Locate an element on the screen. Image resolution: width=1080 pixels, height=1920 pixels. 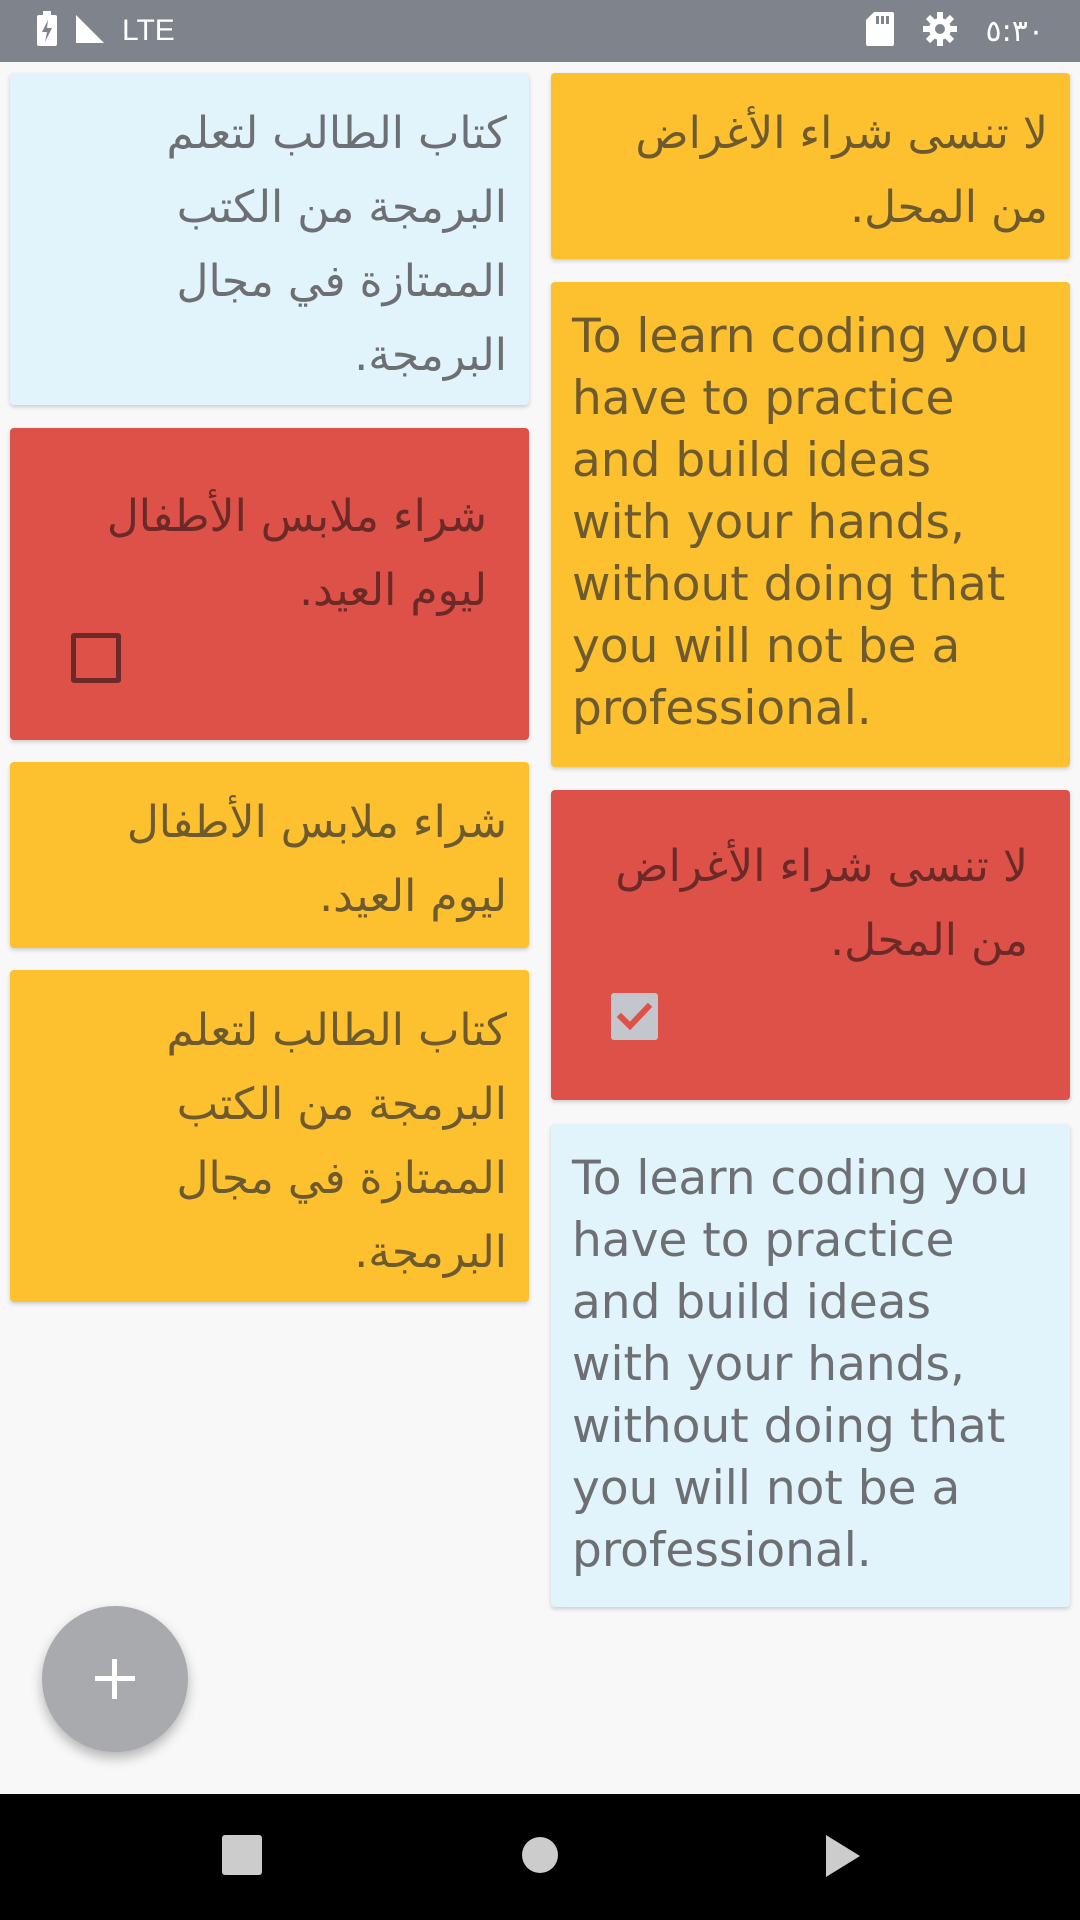
note-card: شراء ملابس الأطفال ليوم العيد. is located at coordinates (269, 855).